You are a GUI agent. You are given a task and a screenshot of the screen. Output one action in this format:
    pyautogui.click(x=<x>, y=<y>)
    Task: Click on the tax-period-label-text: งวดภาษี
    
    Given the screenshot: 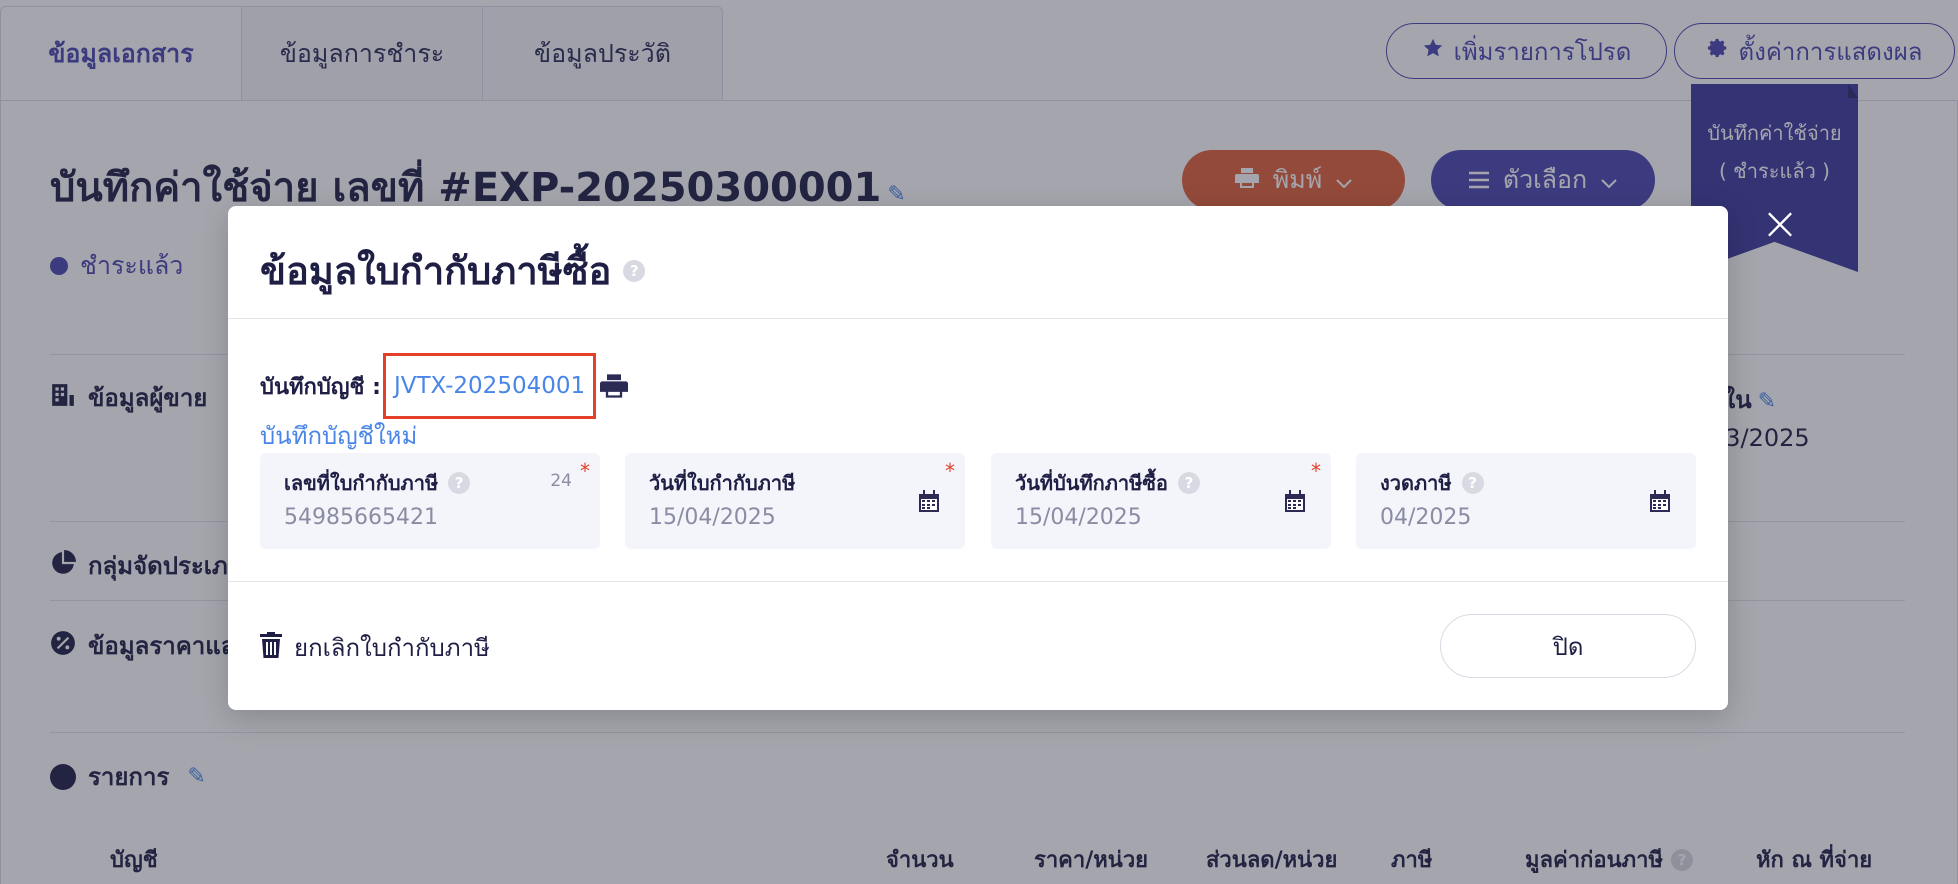 What is the action you would take?
    pyautogui.click(x=1416, y=483)
    